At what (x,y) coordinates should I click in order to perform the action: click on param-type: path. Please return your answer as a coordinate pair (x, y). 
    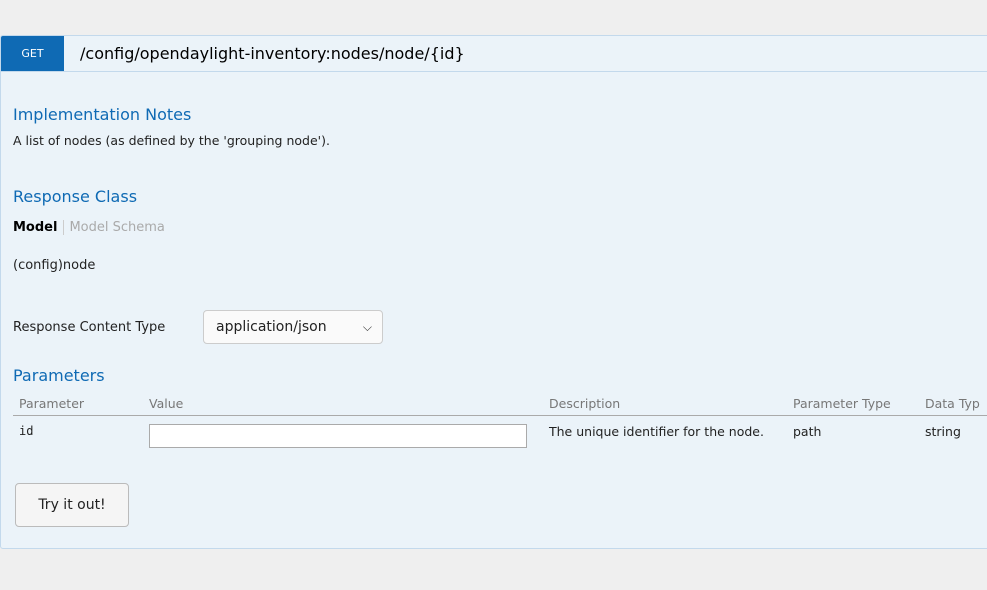
    Looking at the image, I should click on (807, 431).